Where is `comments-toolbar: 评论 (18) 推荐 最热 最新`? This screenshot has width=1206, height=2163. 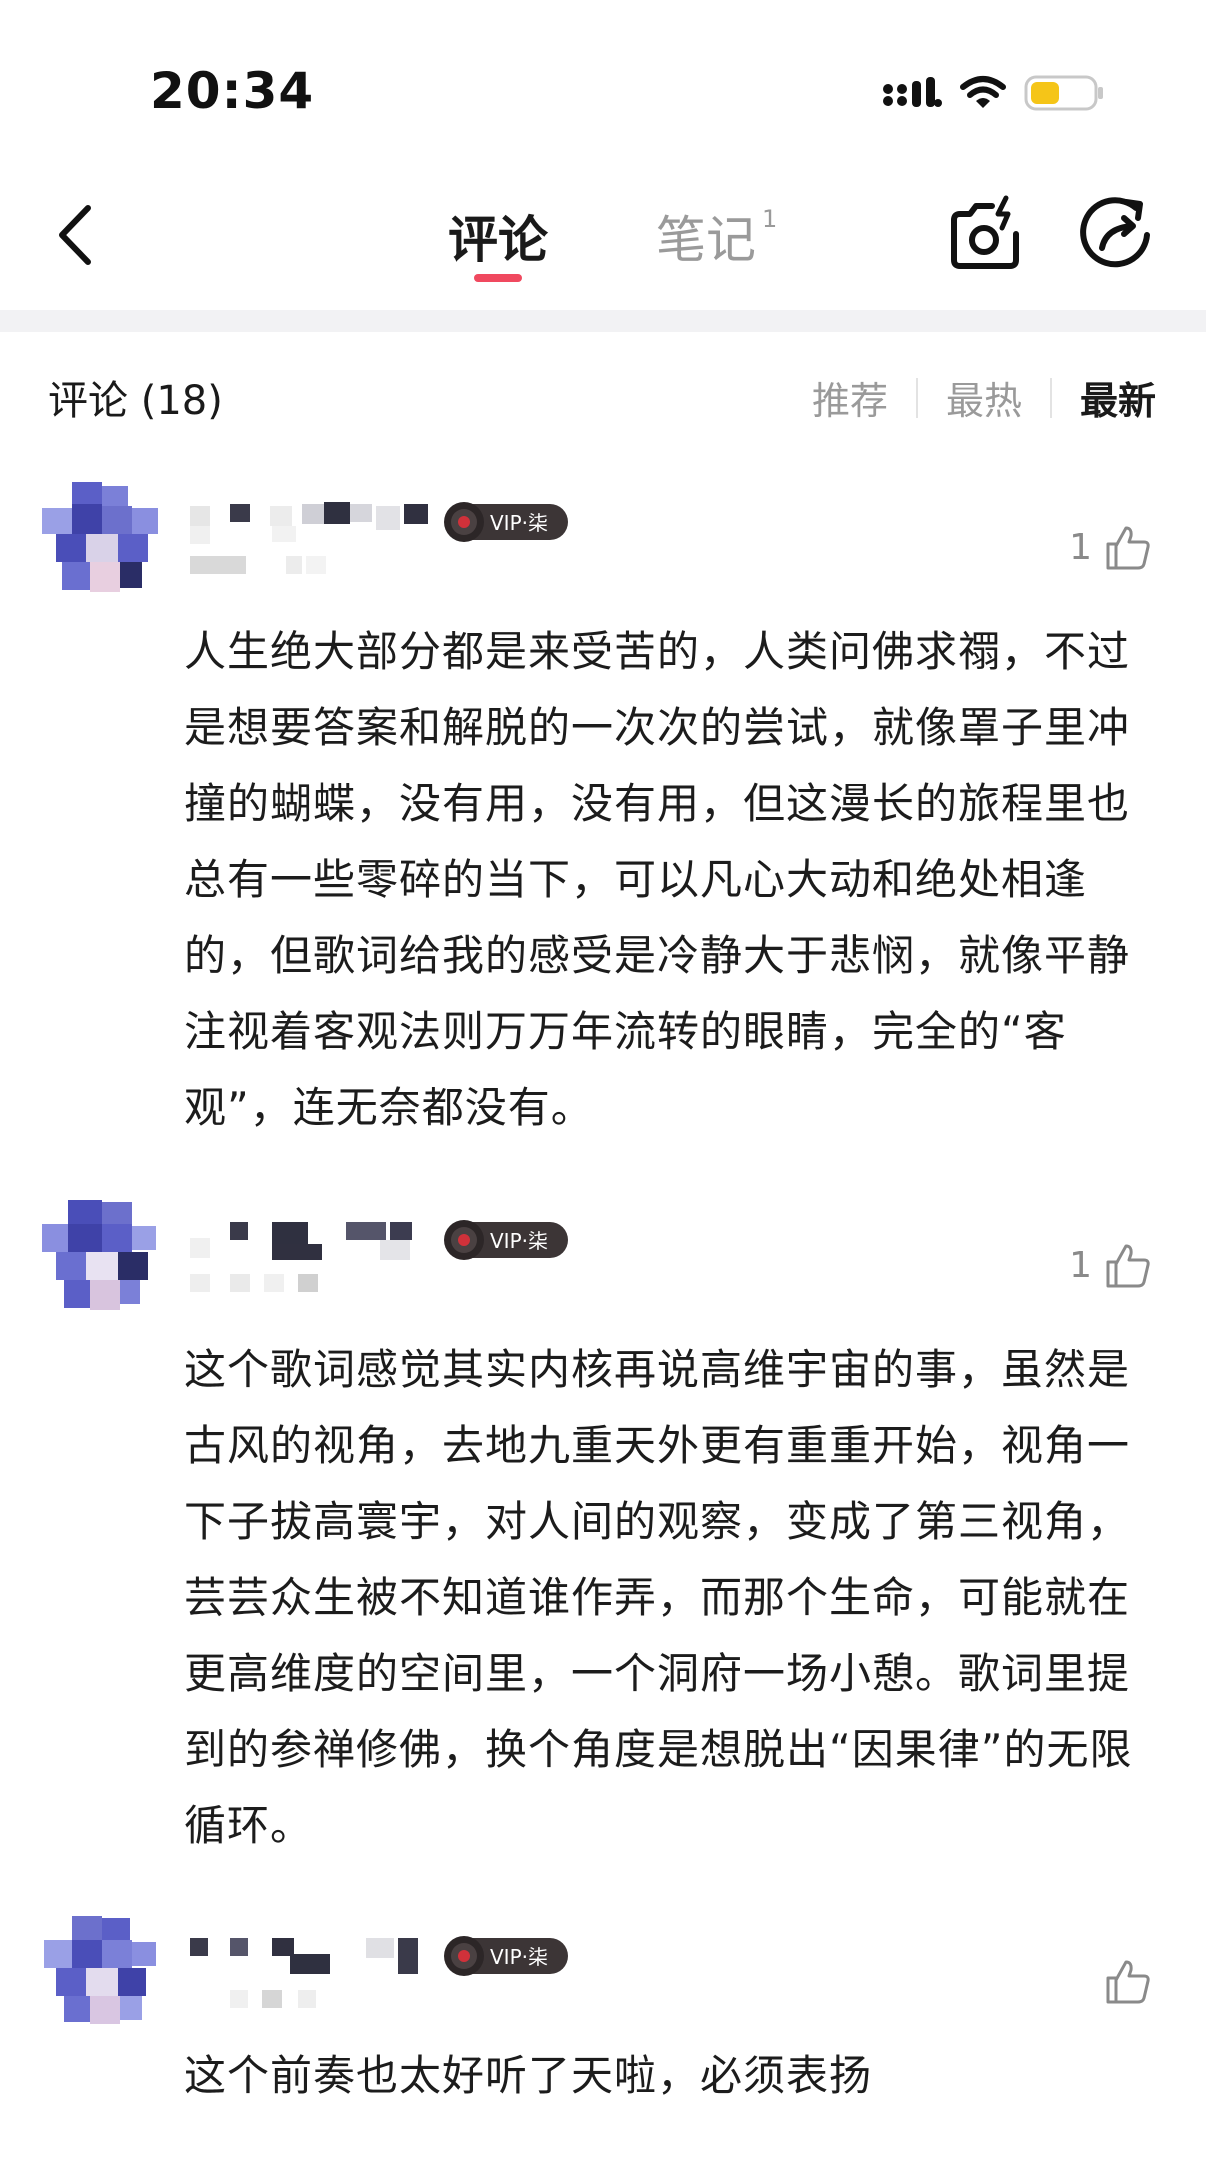 comments-toolbar: 评论 (18) 推荐 最热 最新 is located at coordinates (603, 392).